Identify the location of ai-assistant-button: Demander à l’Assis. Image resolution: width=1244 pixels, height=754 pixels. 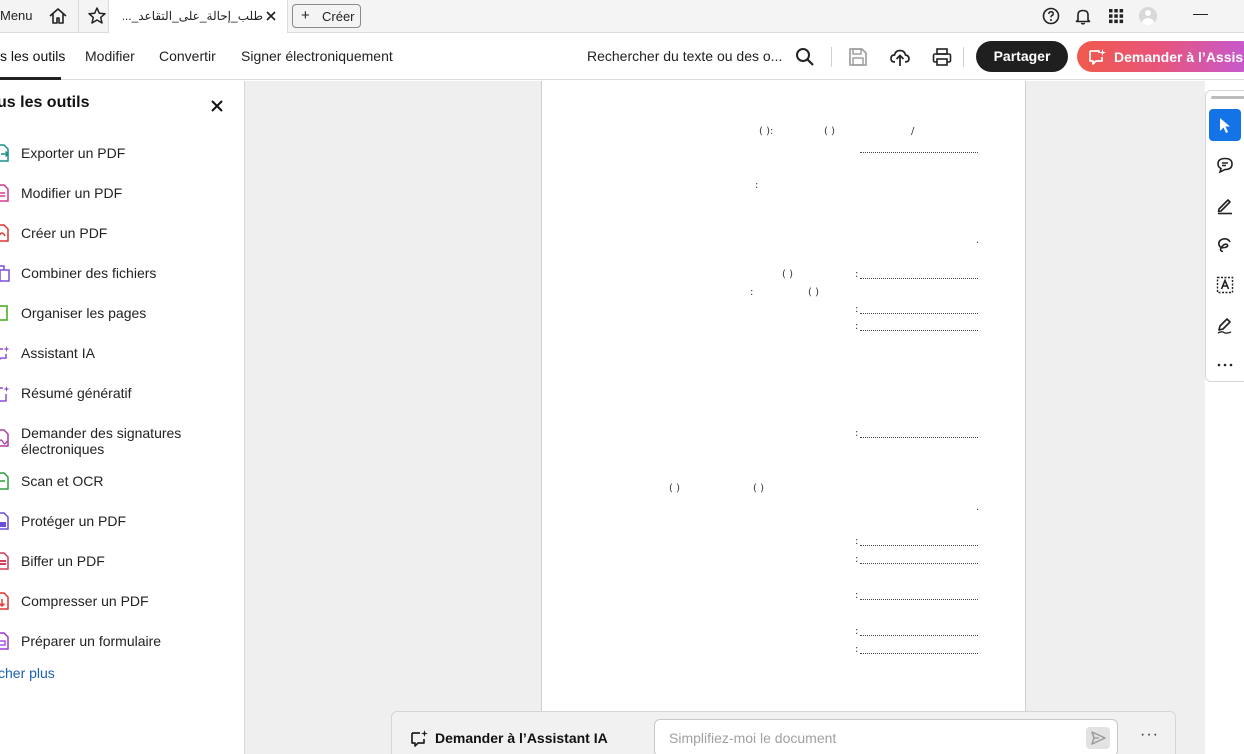
(1160, 56).